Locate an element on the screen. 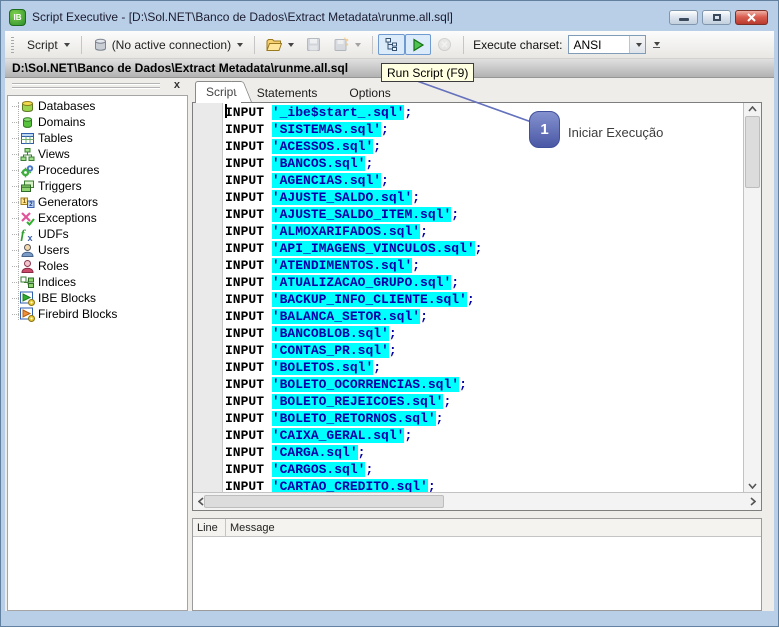 This screenshot has height=628, width=779. tree-item-roles: Roles is located at coordinates (97, 266).